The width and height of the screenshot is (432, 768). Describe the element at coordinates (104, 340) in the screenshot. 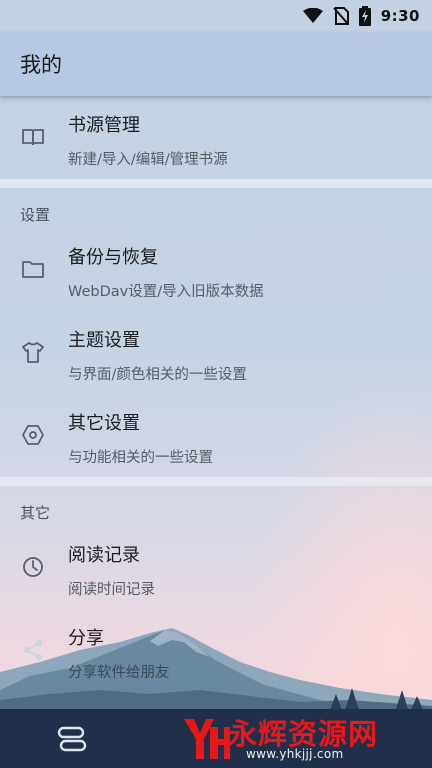

I see `item-title: 主题设置` at that location.